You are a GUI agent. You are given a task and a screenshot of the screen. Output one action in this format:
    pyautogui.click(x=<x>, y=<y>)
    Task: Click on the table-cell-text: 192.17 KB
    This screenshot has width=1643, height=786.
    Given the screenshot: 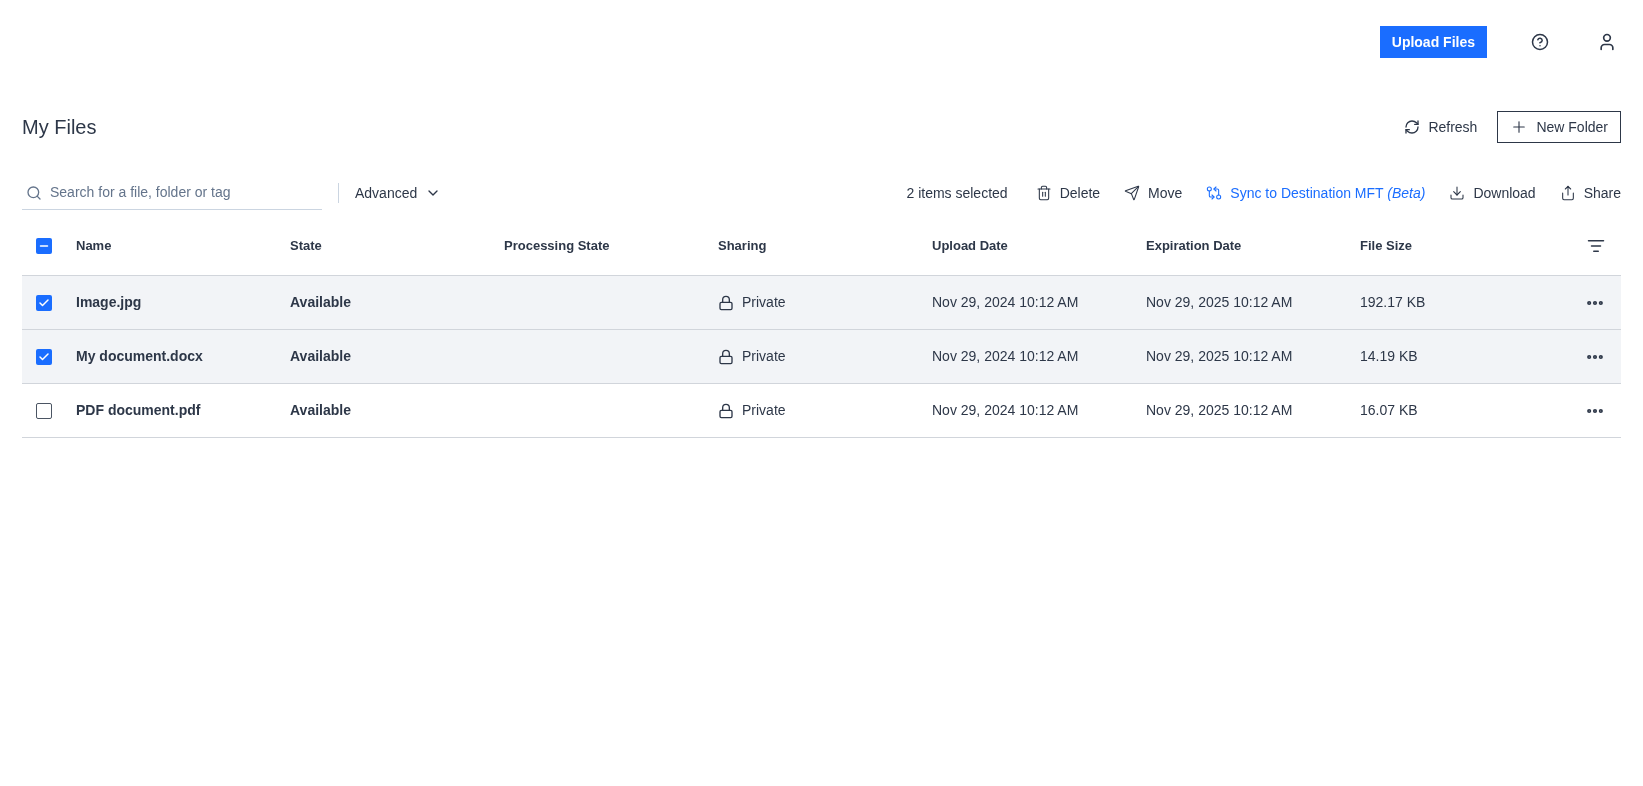 What is the action you would take?
    pyautogui.click(x=1393, y=302)
    